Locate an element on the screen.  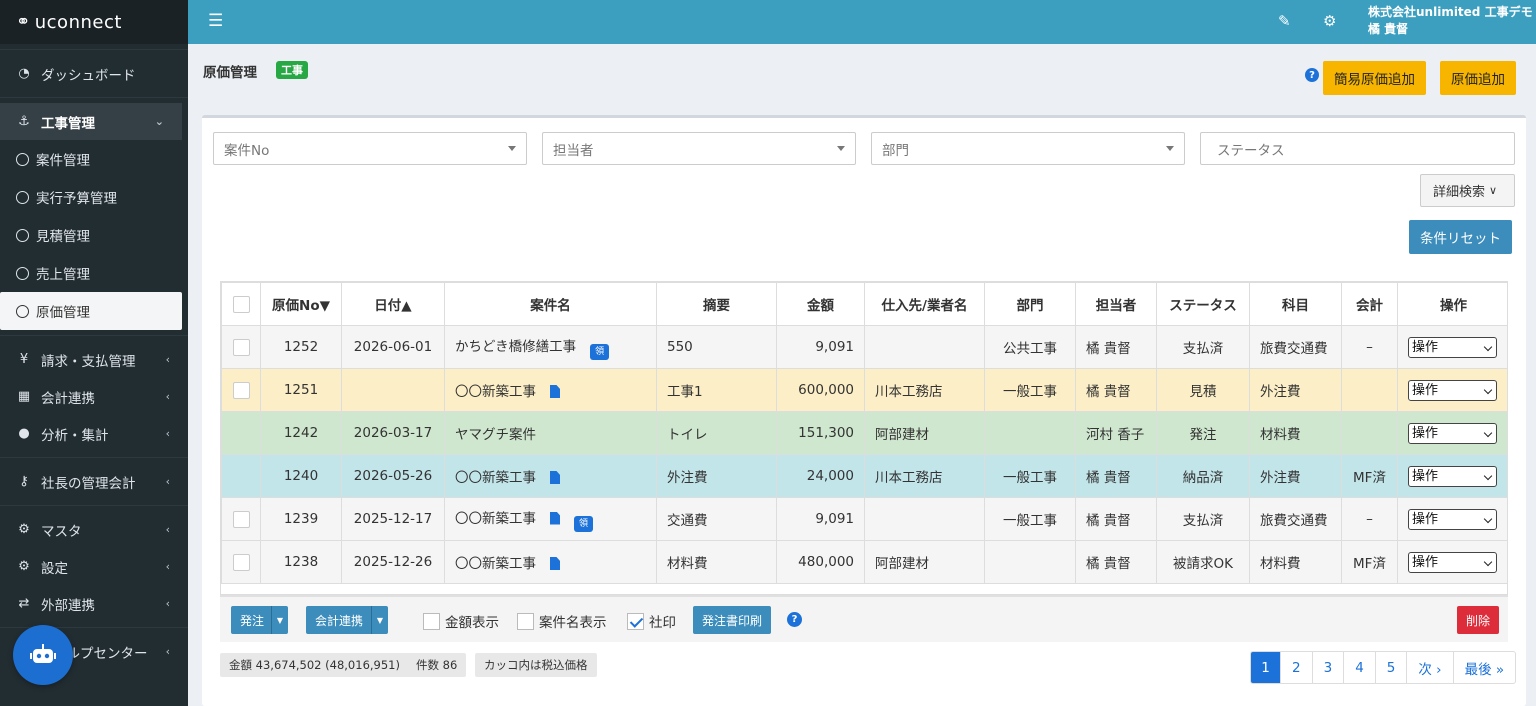
sidebar-item-settings: ⚙ 設定 ‹ is located at coordinates (94, 566).